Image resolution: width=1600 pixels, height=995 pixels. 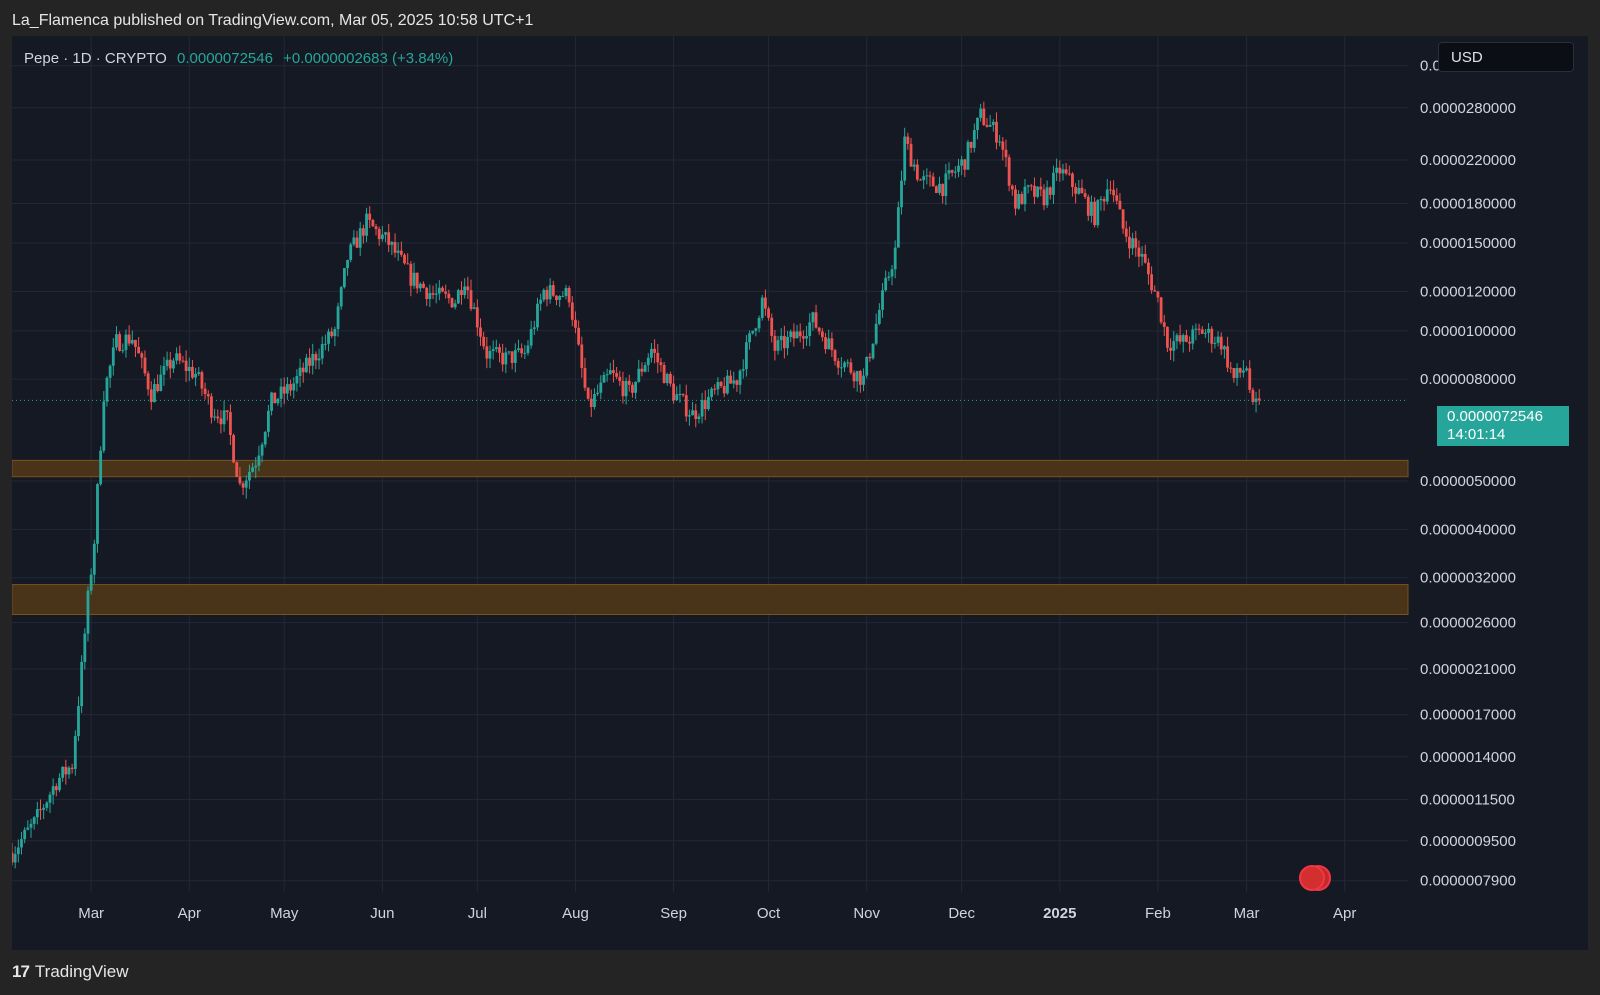 I want to click on y-tick-label: 0.0000220000, so click(x=1468, y=160).